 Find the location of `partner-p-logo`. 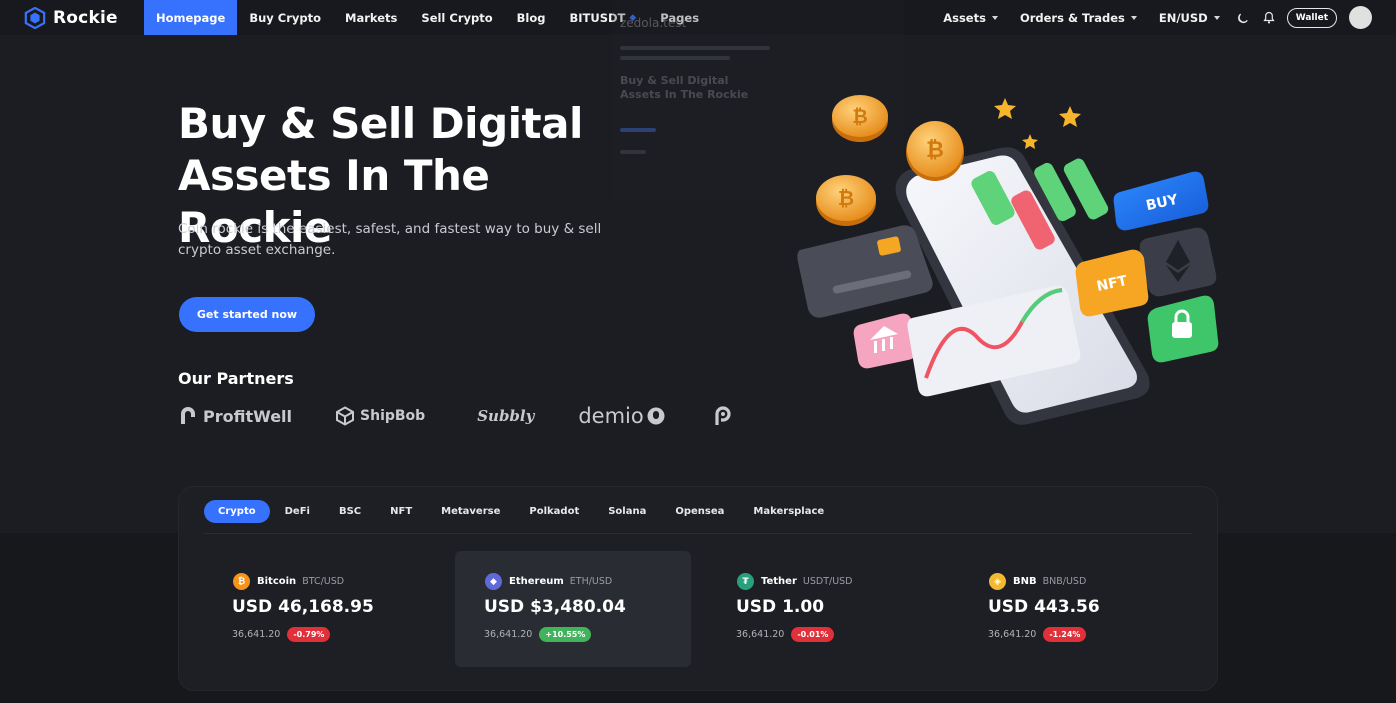

partner-p-logo is located at coordinates (725, 416).